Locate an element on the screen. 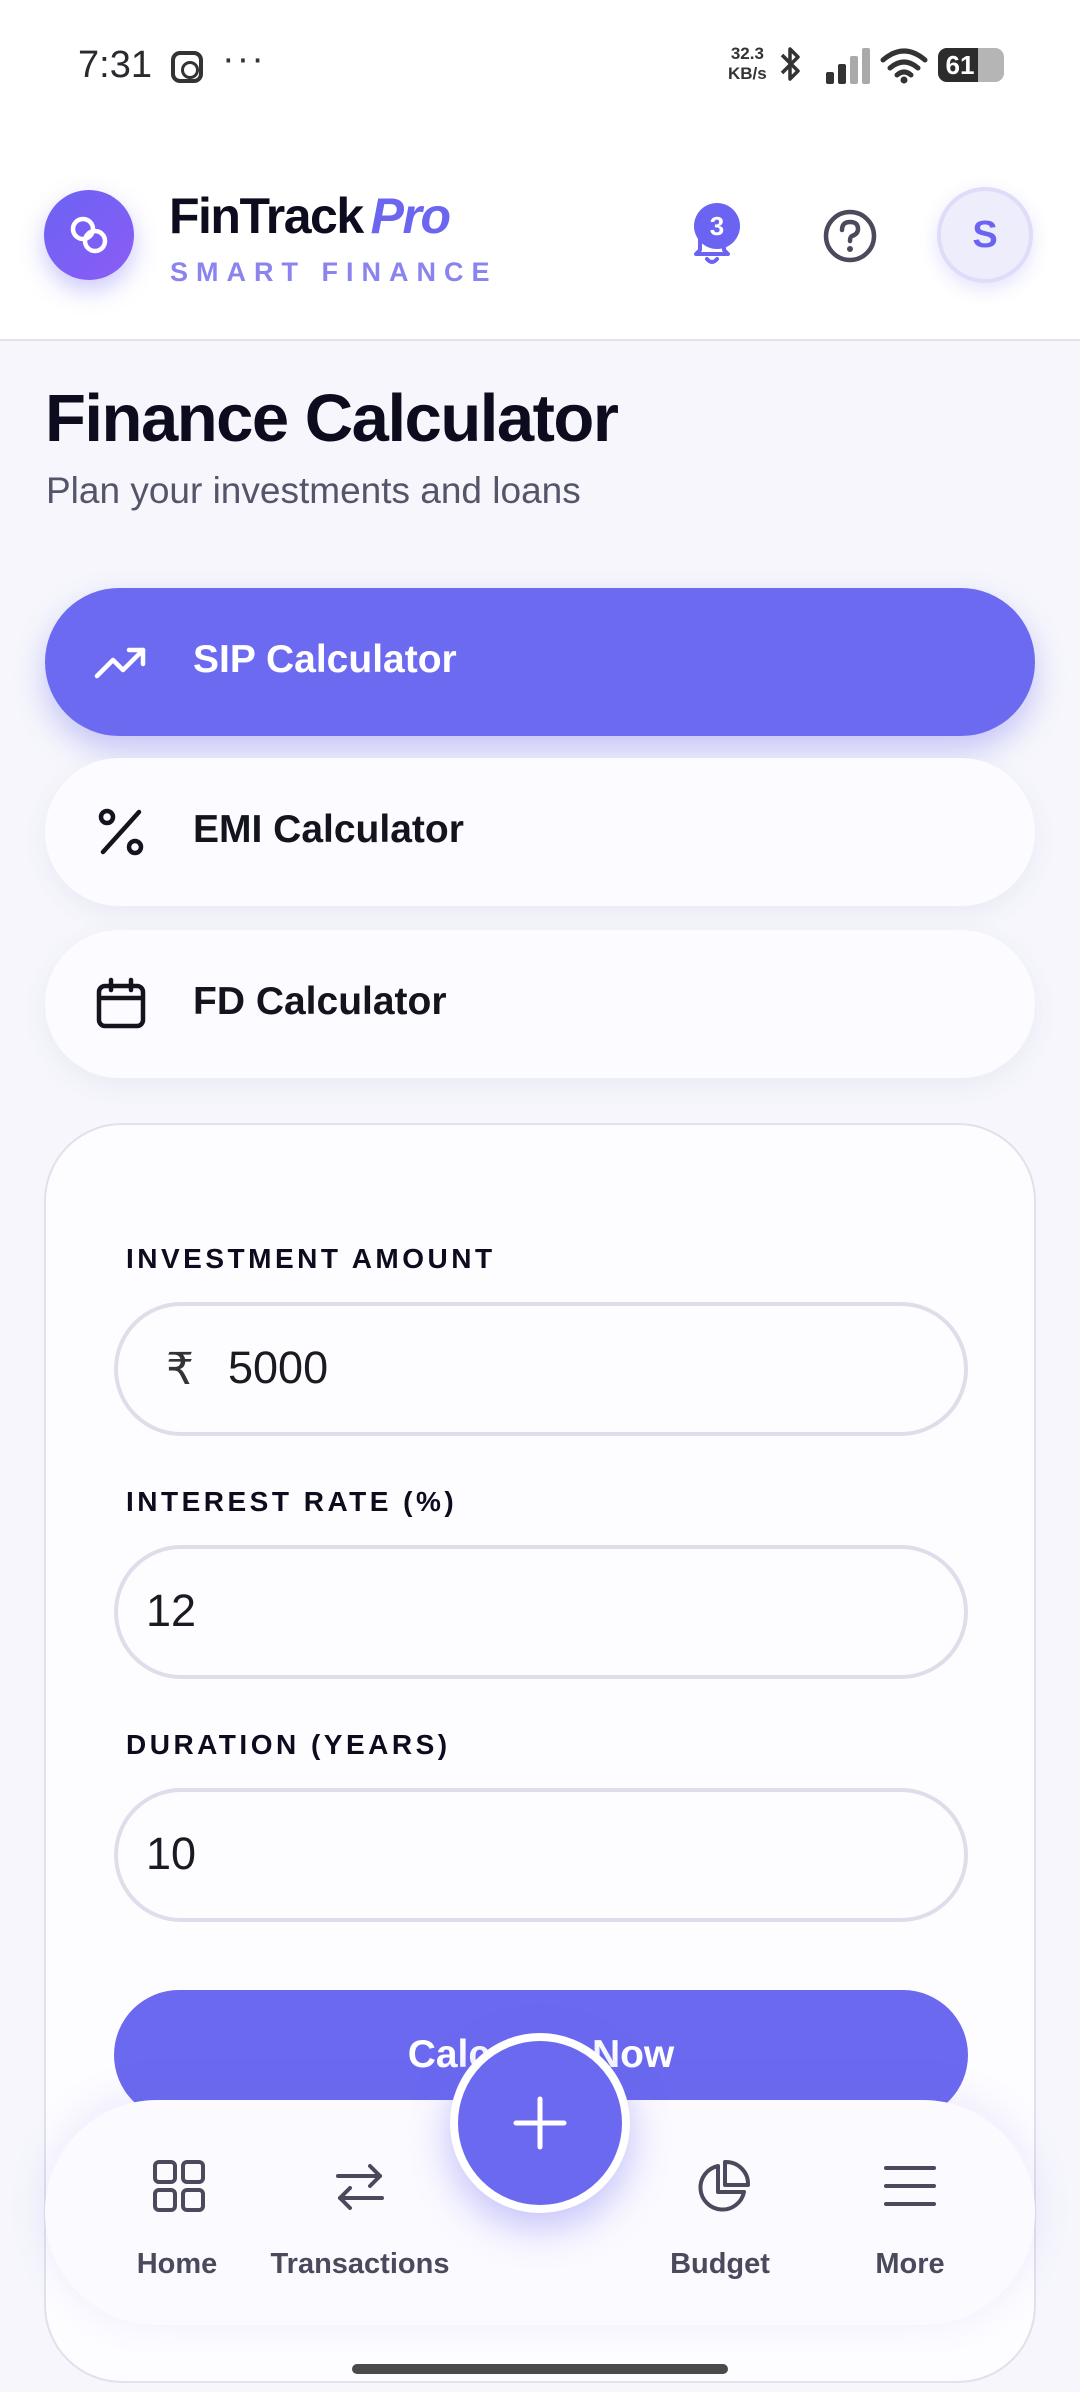  nav-label: Budget is located at coordinates (720, 2264).